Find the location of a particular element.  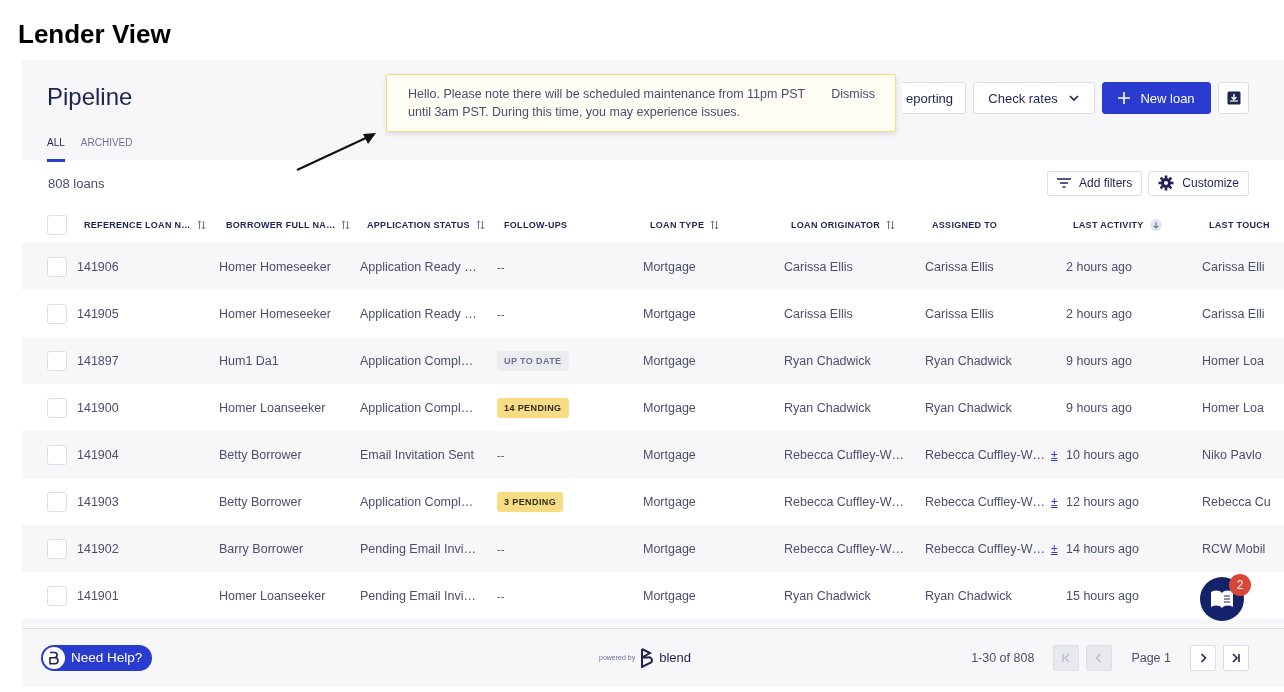

table-cell: RCW Mobil is located at coordinates (1234, 548).